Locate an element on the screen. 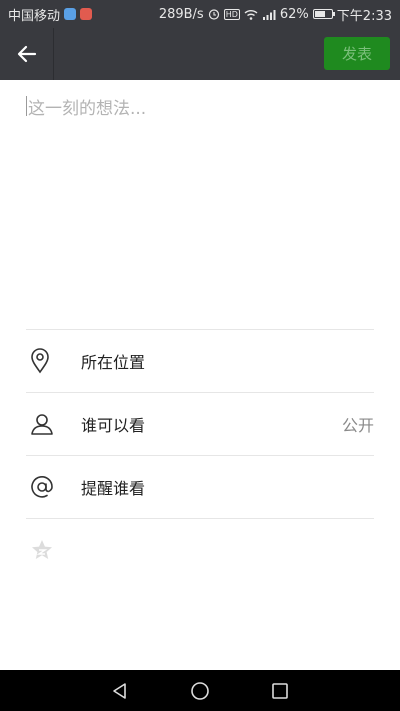 The width and height of the screenshot is (400, 711). battery-icon is located at coordinates (323, 14).